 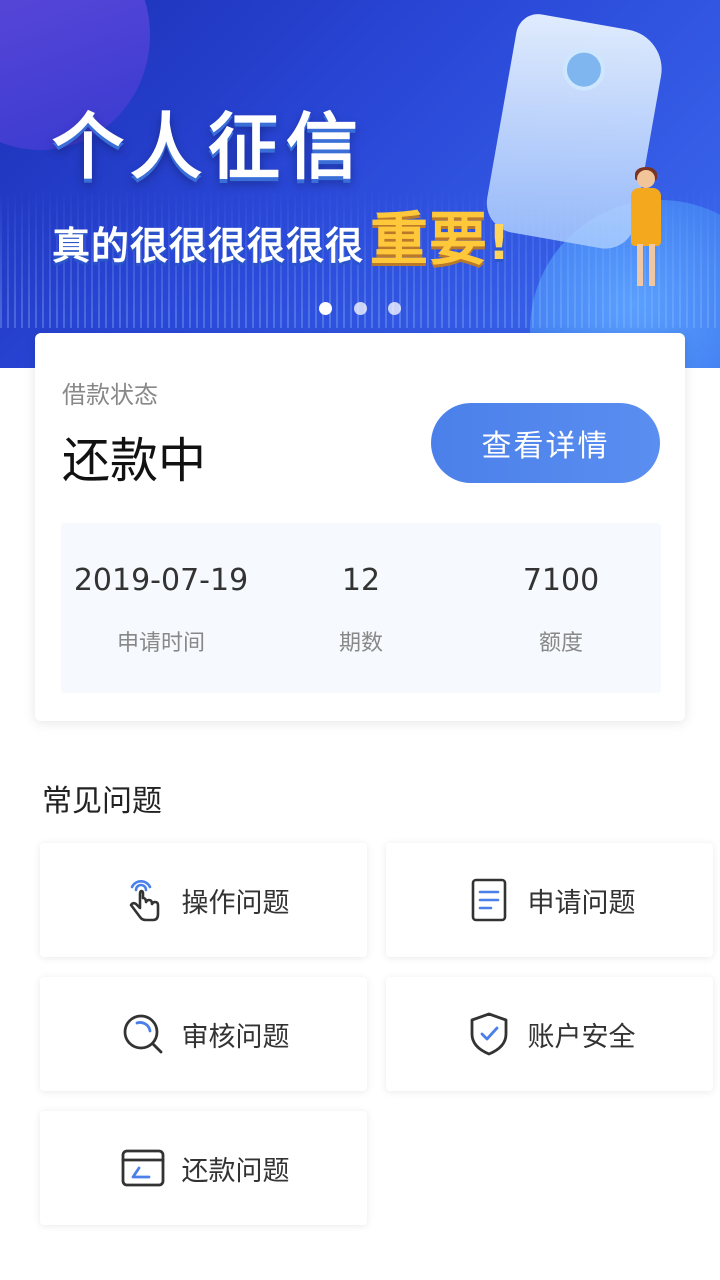 What do you see at coordinates (561, 608) in the screenshot?
I see `stat-limit: 7100 额度` at bounding box center [561, 608].